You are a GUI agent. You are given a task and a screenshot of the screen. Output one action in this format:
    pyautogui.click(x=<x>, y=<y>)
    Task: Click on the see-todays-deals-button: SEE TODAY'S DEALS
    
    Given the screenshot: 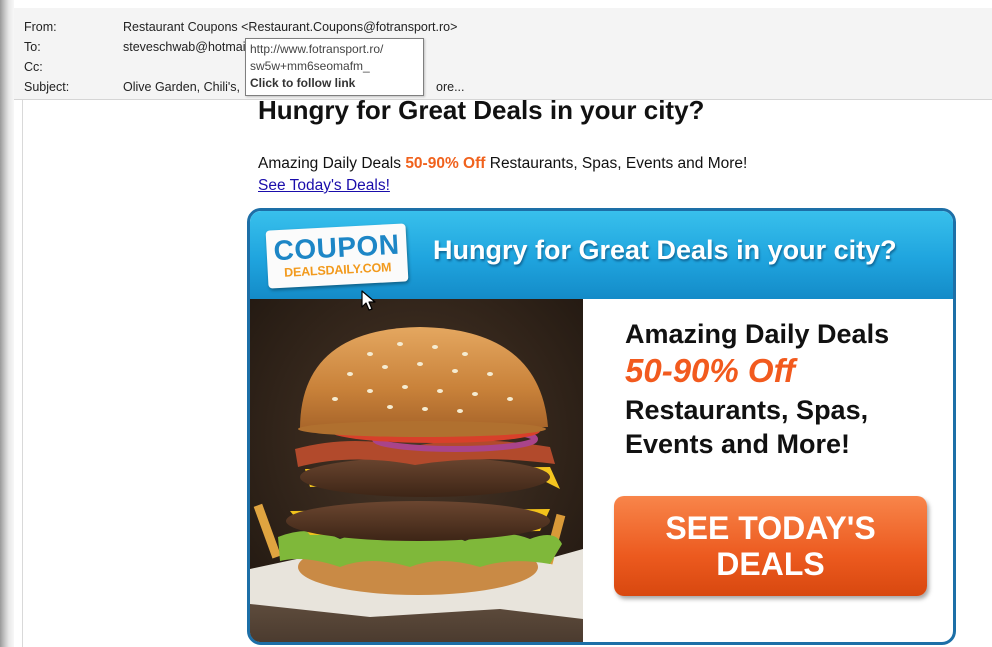 What is the action you would take?
    pyautogui.click(x=770, y=546)
    